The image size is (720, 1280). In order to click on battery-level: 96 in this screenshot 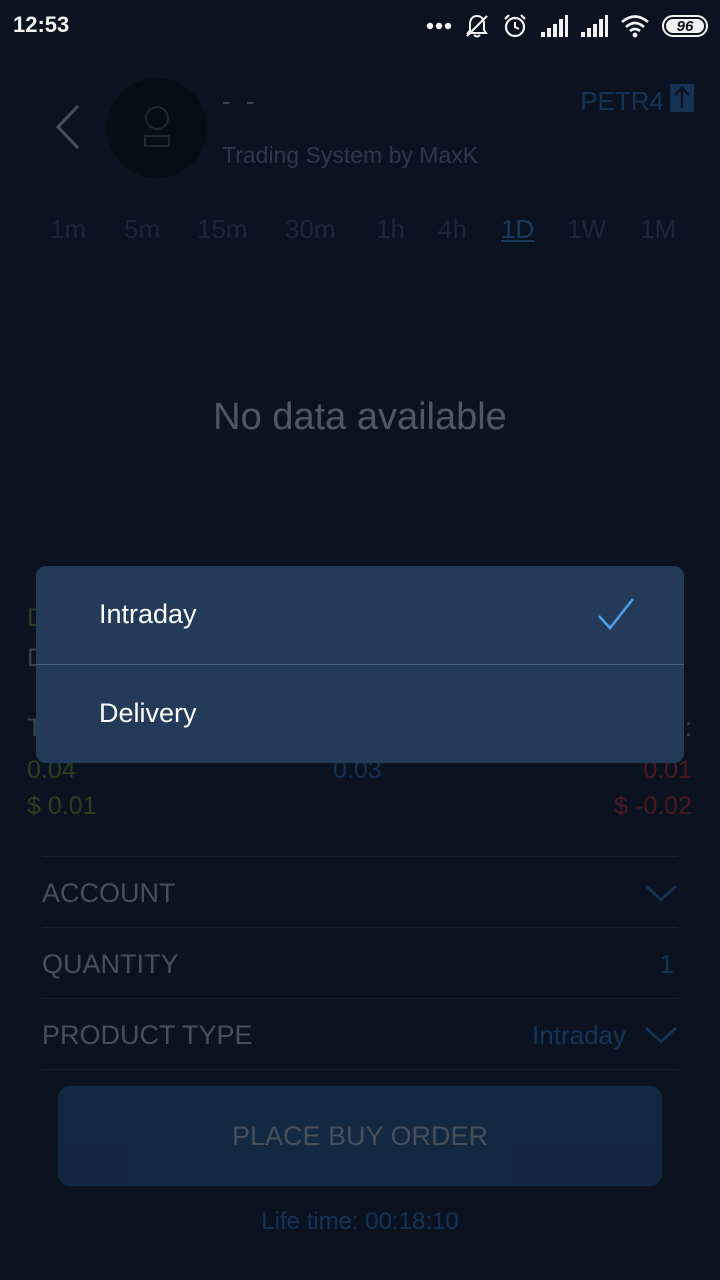, I will do `click(685, 26)`.